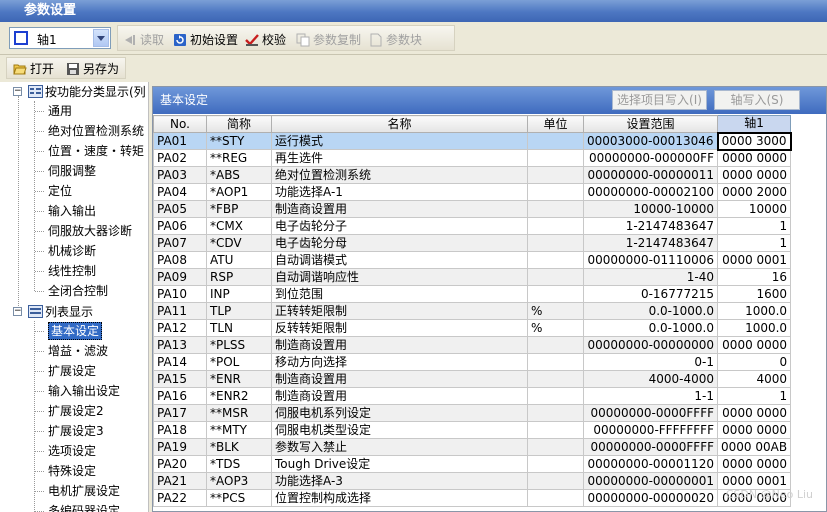 The width and height of the screenshot is (827, 512). Describe the element at coordinates (91, 69) in the screenshot. I see `save-as-button: 另存为` at that location.